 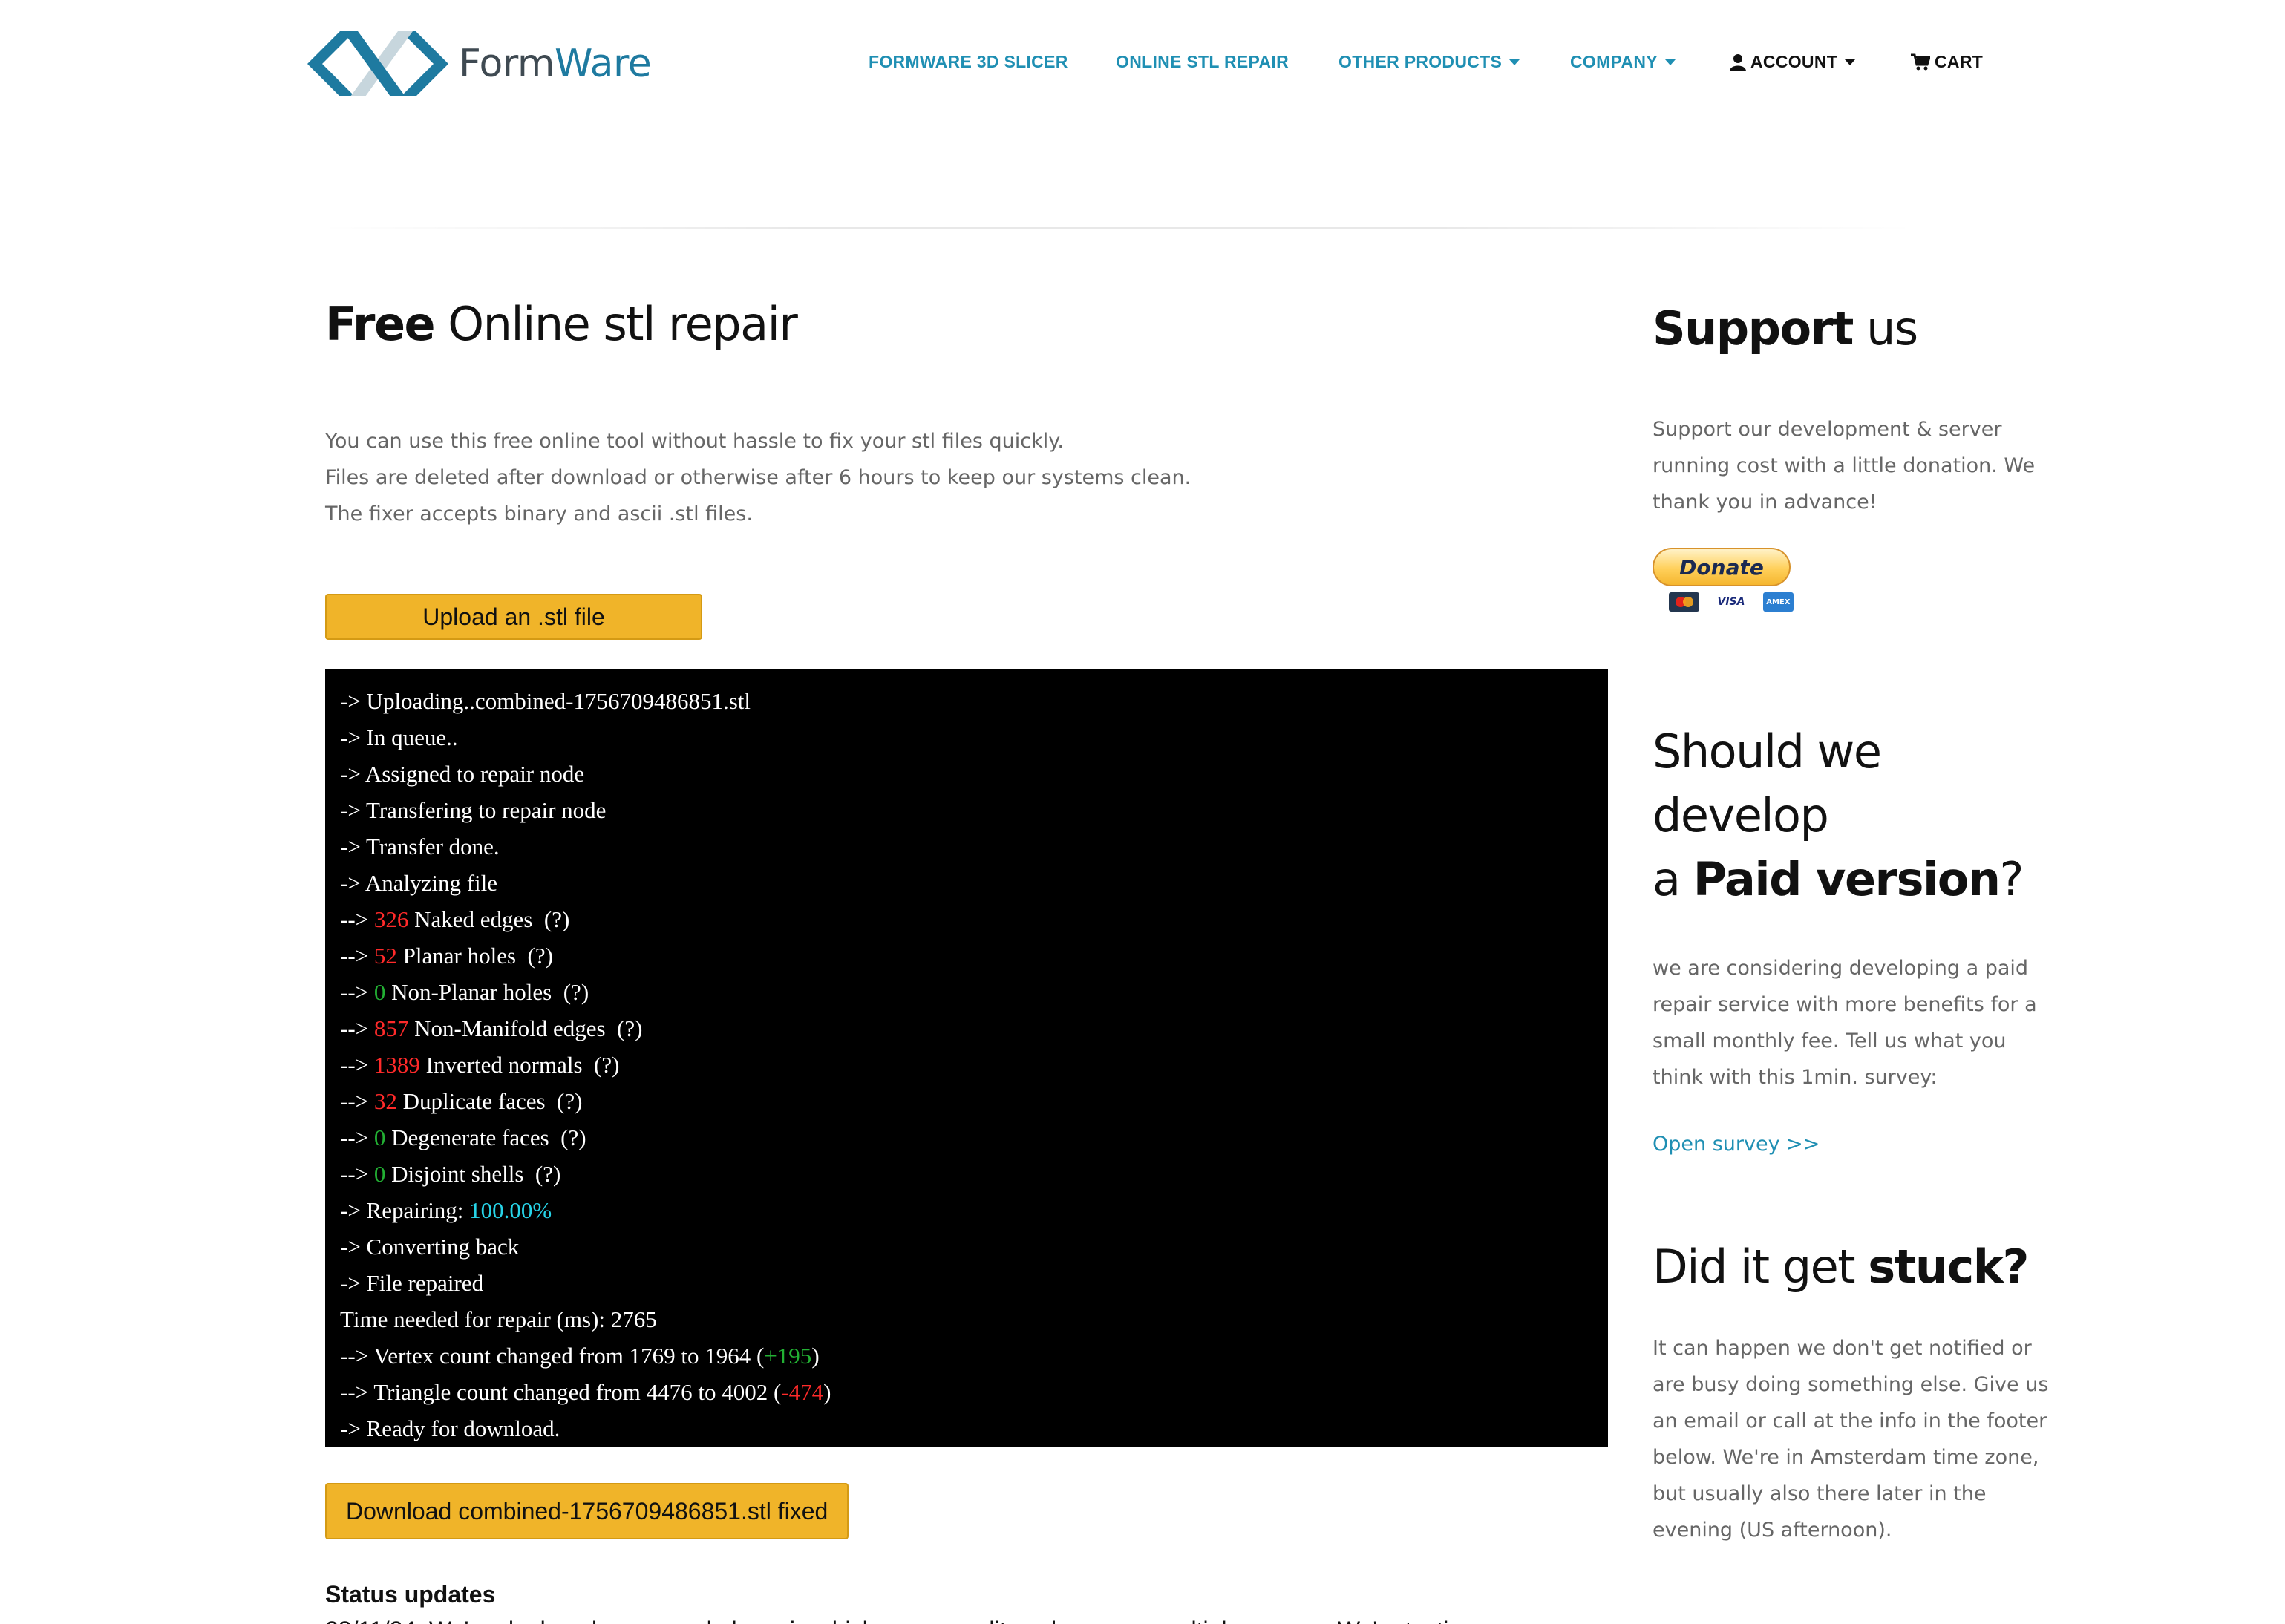 I want to click on log-line: -> Ready for download., so click(x=450, y=1428).